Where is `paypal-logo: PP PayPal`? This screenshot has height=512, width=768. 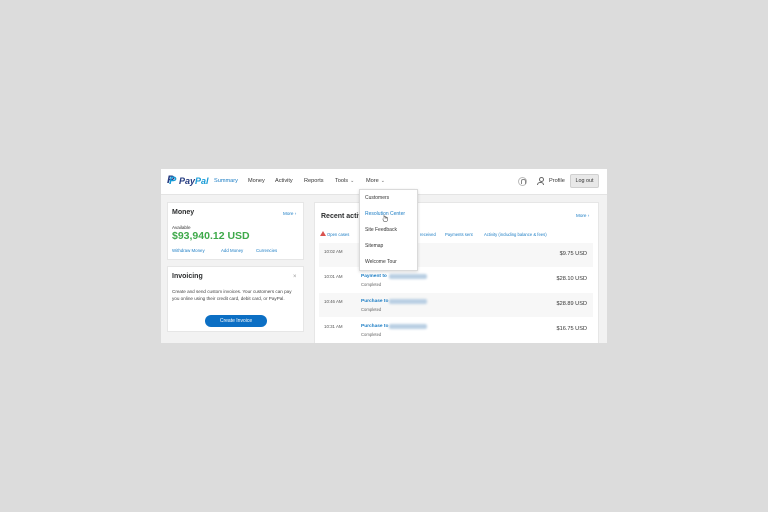
paypal-logo: PP PayPal is located at coordinates (188, 180).